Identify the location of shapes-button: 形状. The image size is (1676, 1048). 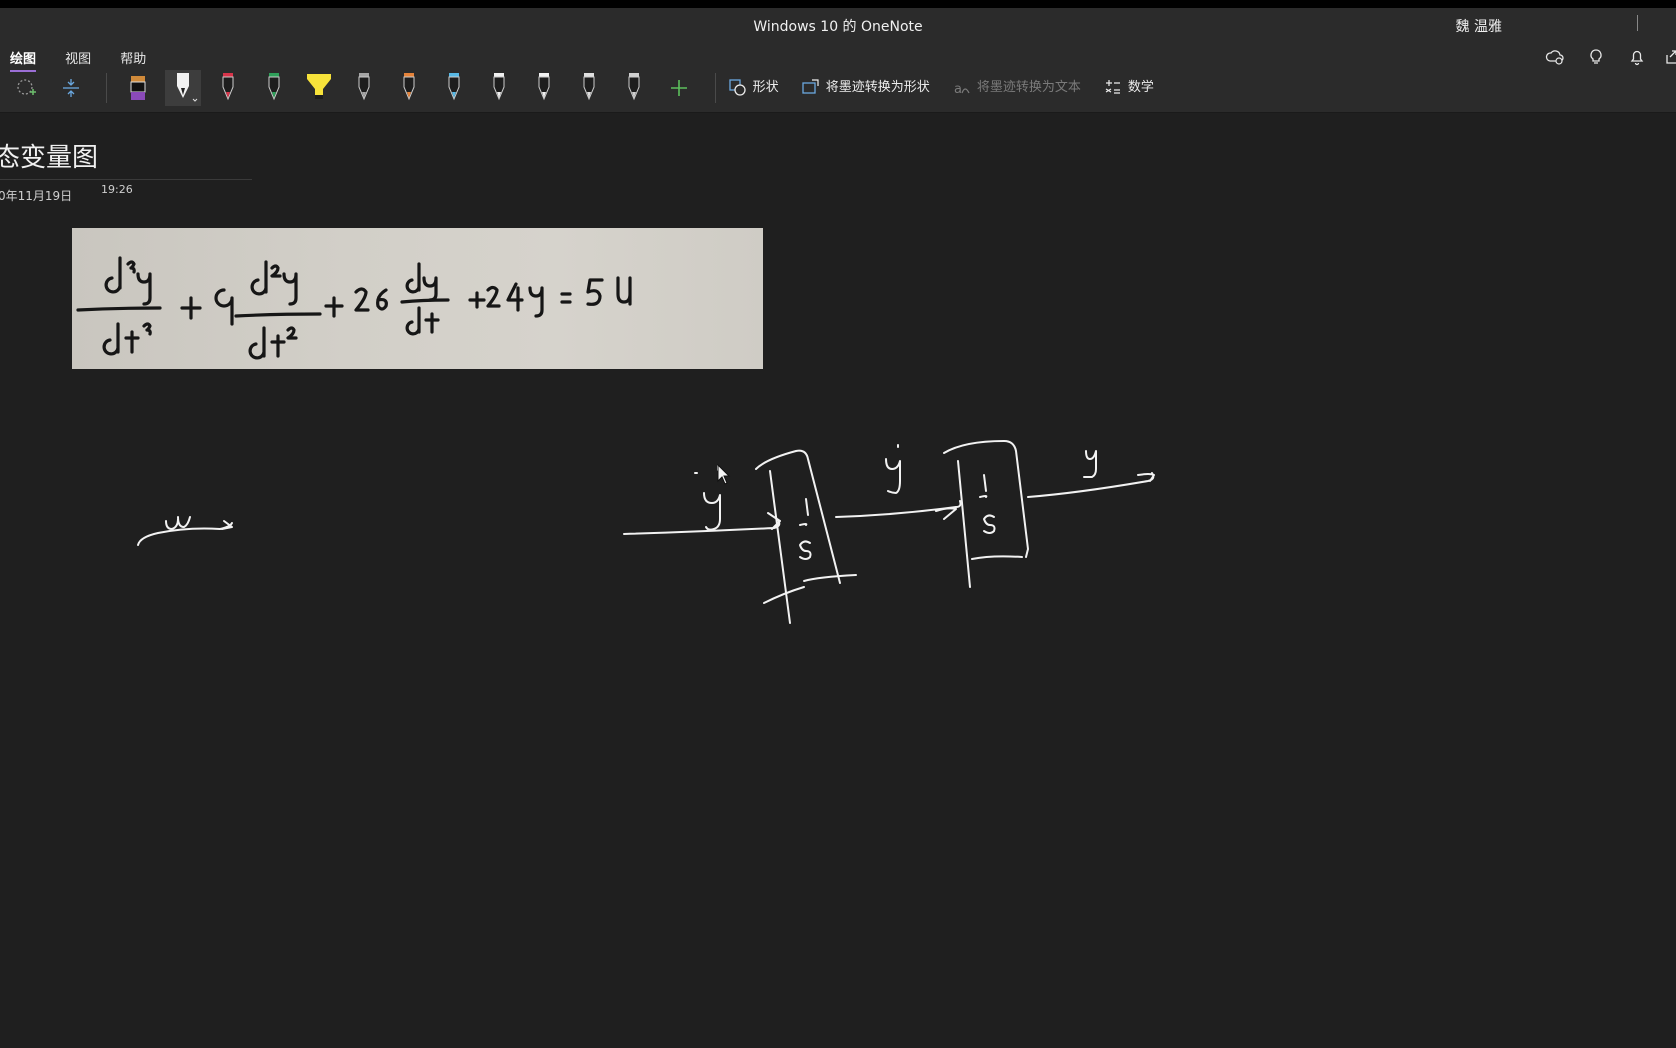
(753, 88).